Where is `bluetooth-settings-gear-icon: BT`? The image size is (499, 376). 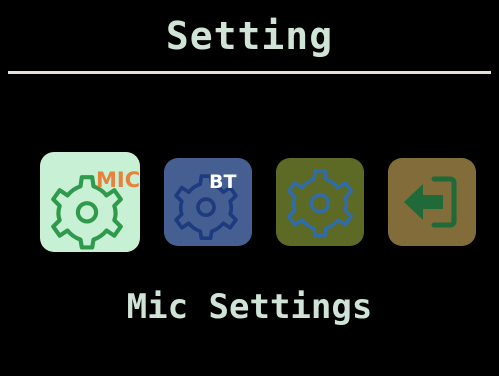
bluetooth-settings-gear-icon: BT is located at coordinates (206, 206).